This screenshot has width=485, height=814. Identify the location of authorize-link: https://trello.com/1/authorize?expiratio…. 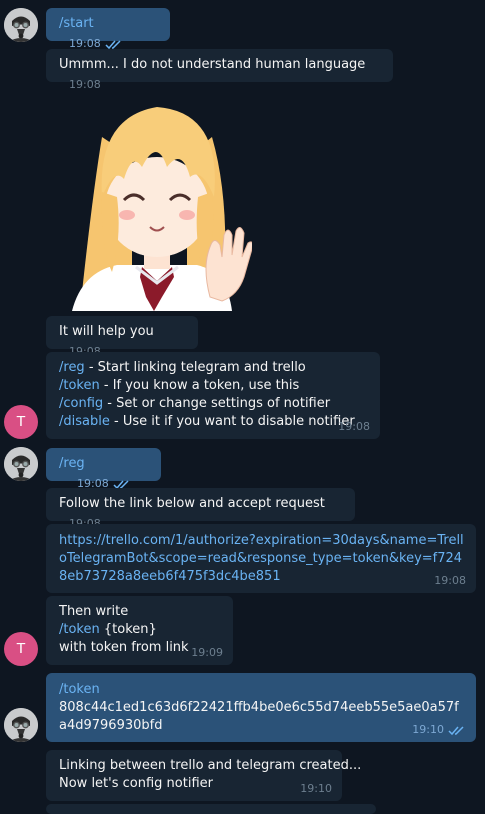
(261, 558).